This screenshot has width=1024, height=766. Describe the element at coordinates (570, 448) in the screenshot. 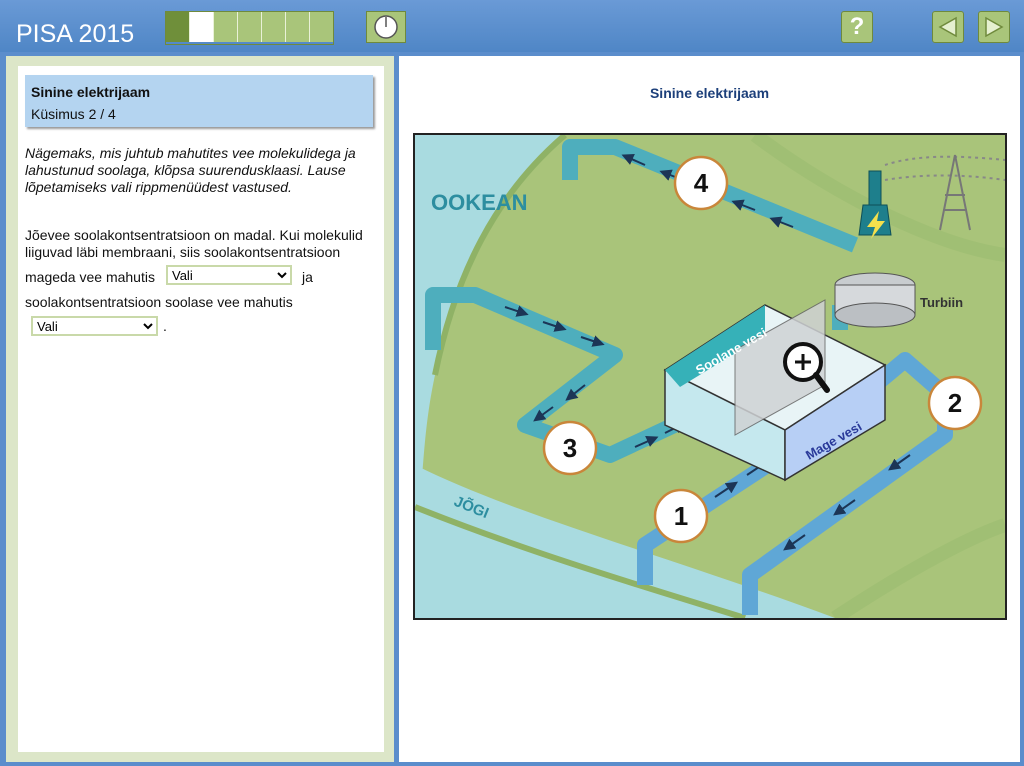

I see `pipe-label-3: 3` at that location.